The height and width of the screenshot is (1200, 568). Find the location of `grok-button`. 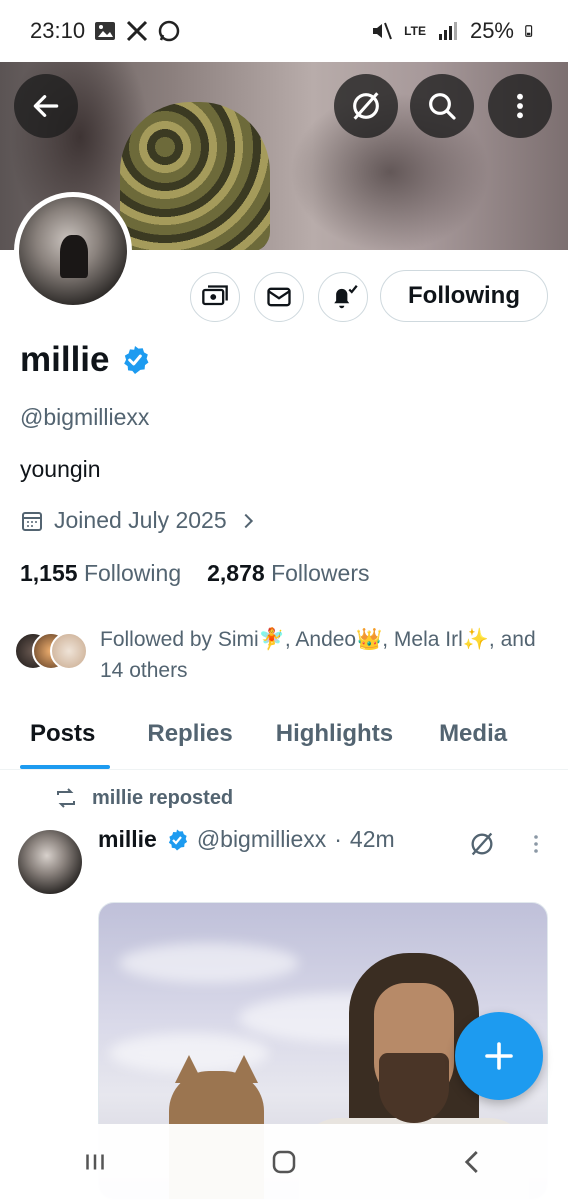

grok-button is located at coordinates (366, 106).